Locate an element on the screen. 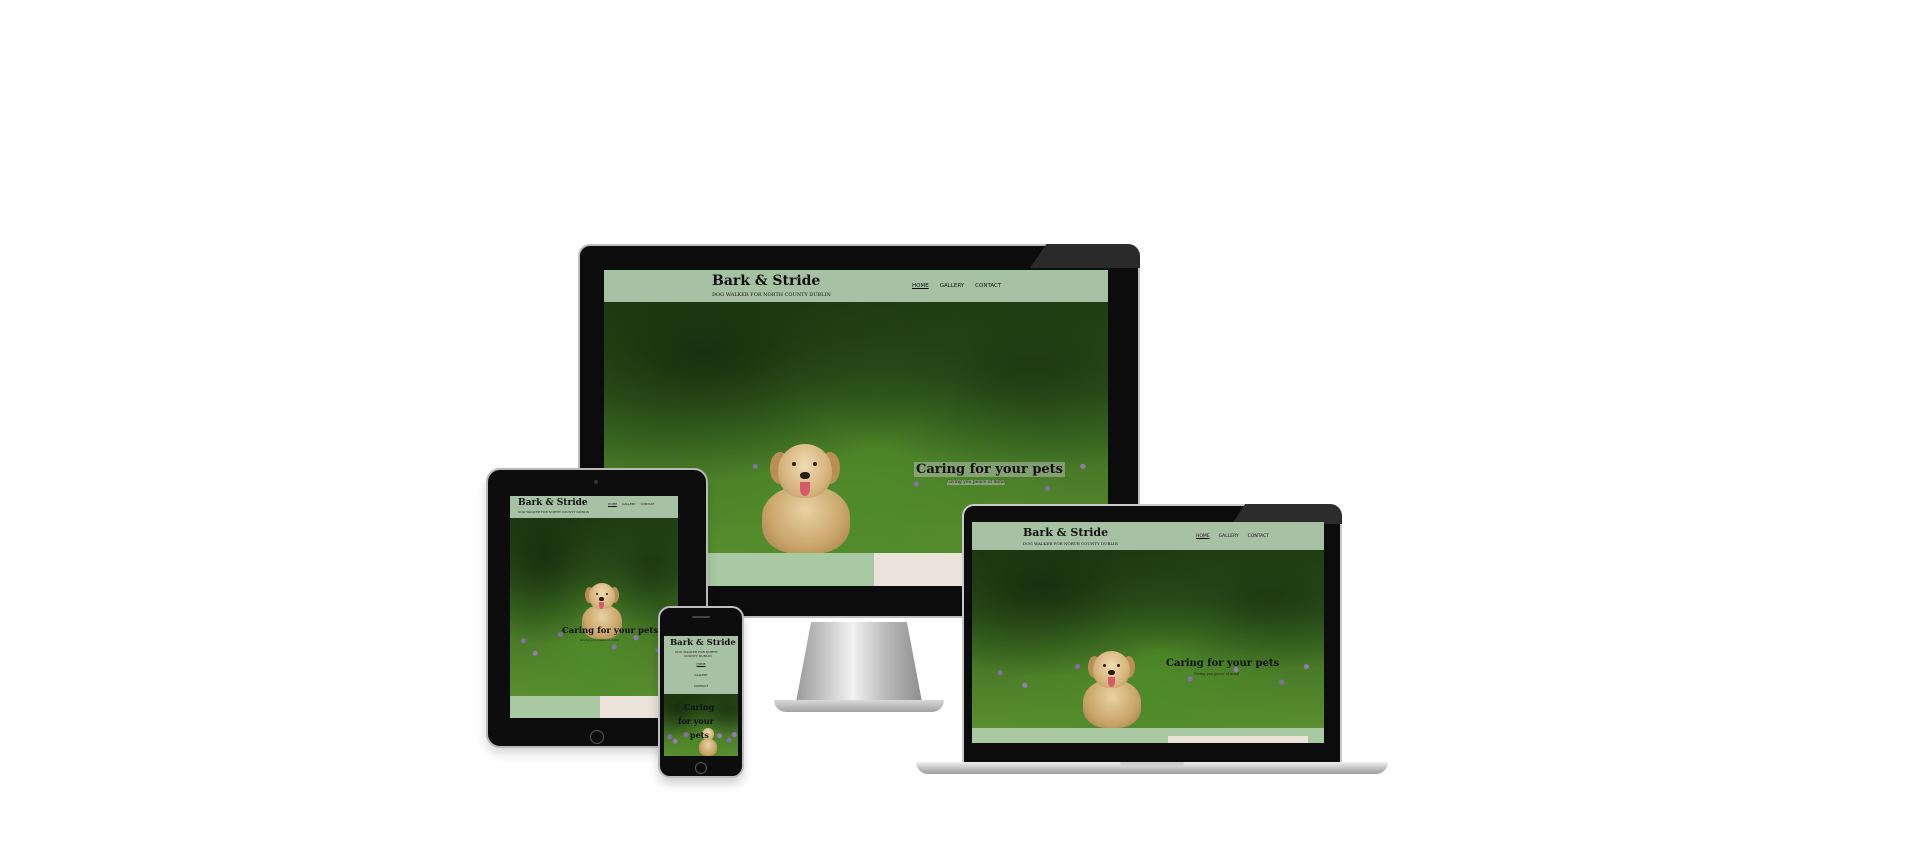  hero-title-line1: Caring is located at coordinates (699, 707).